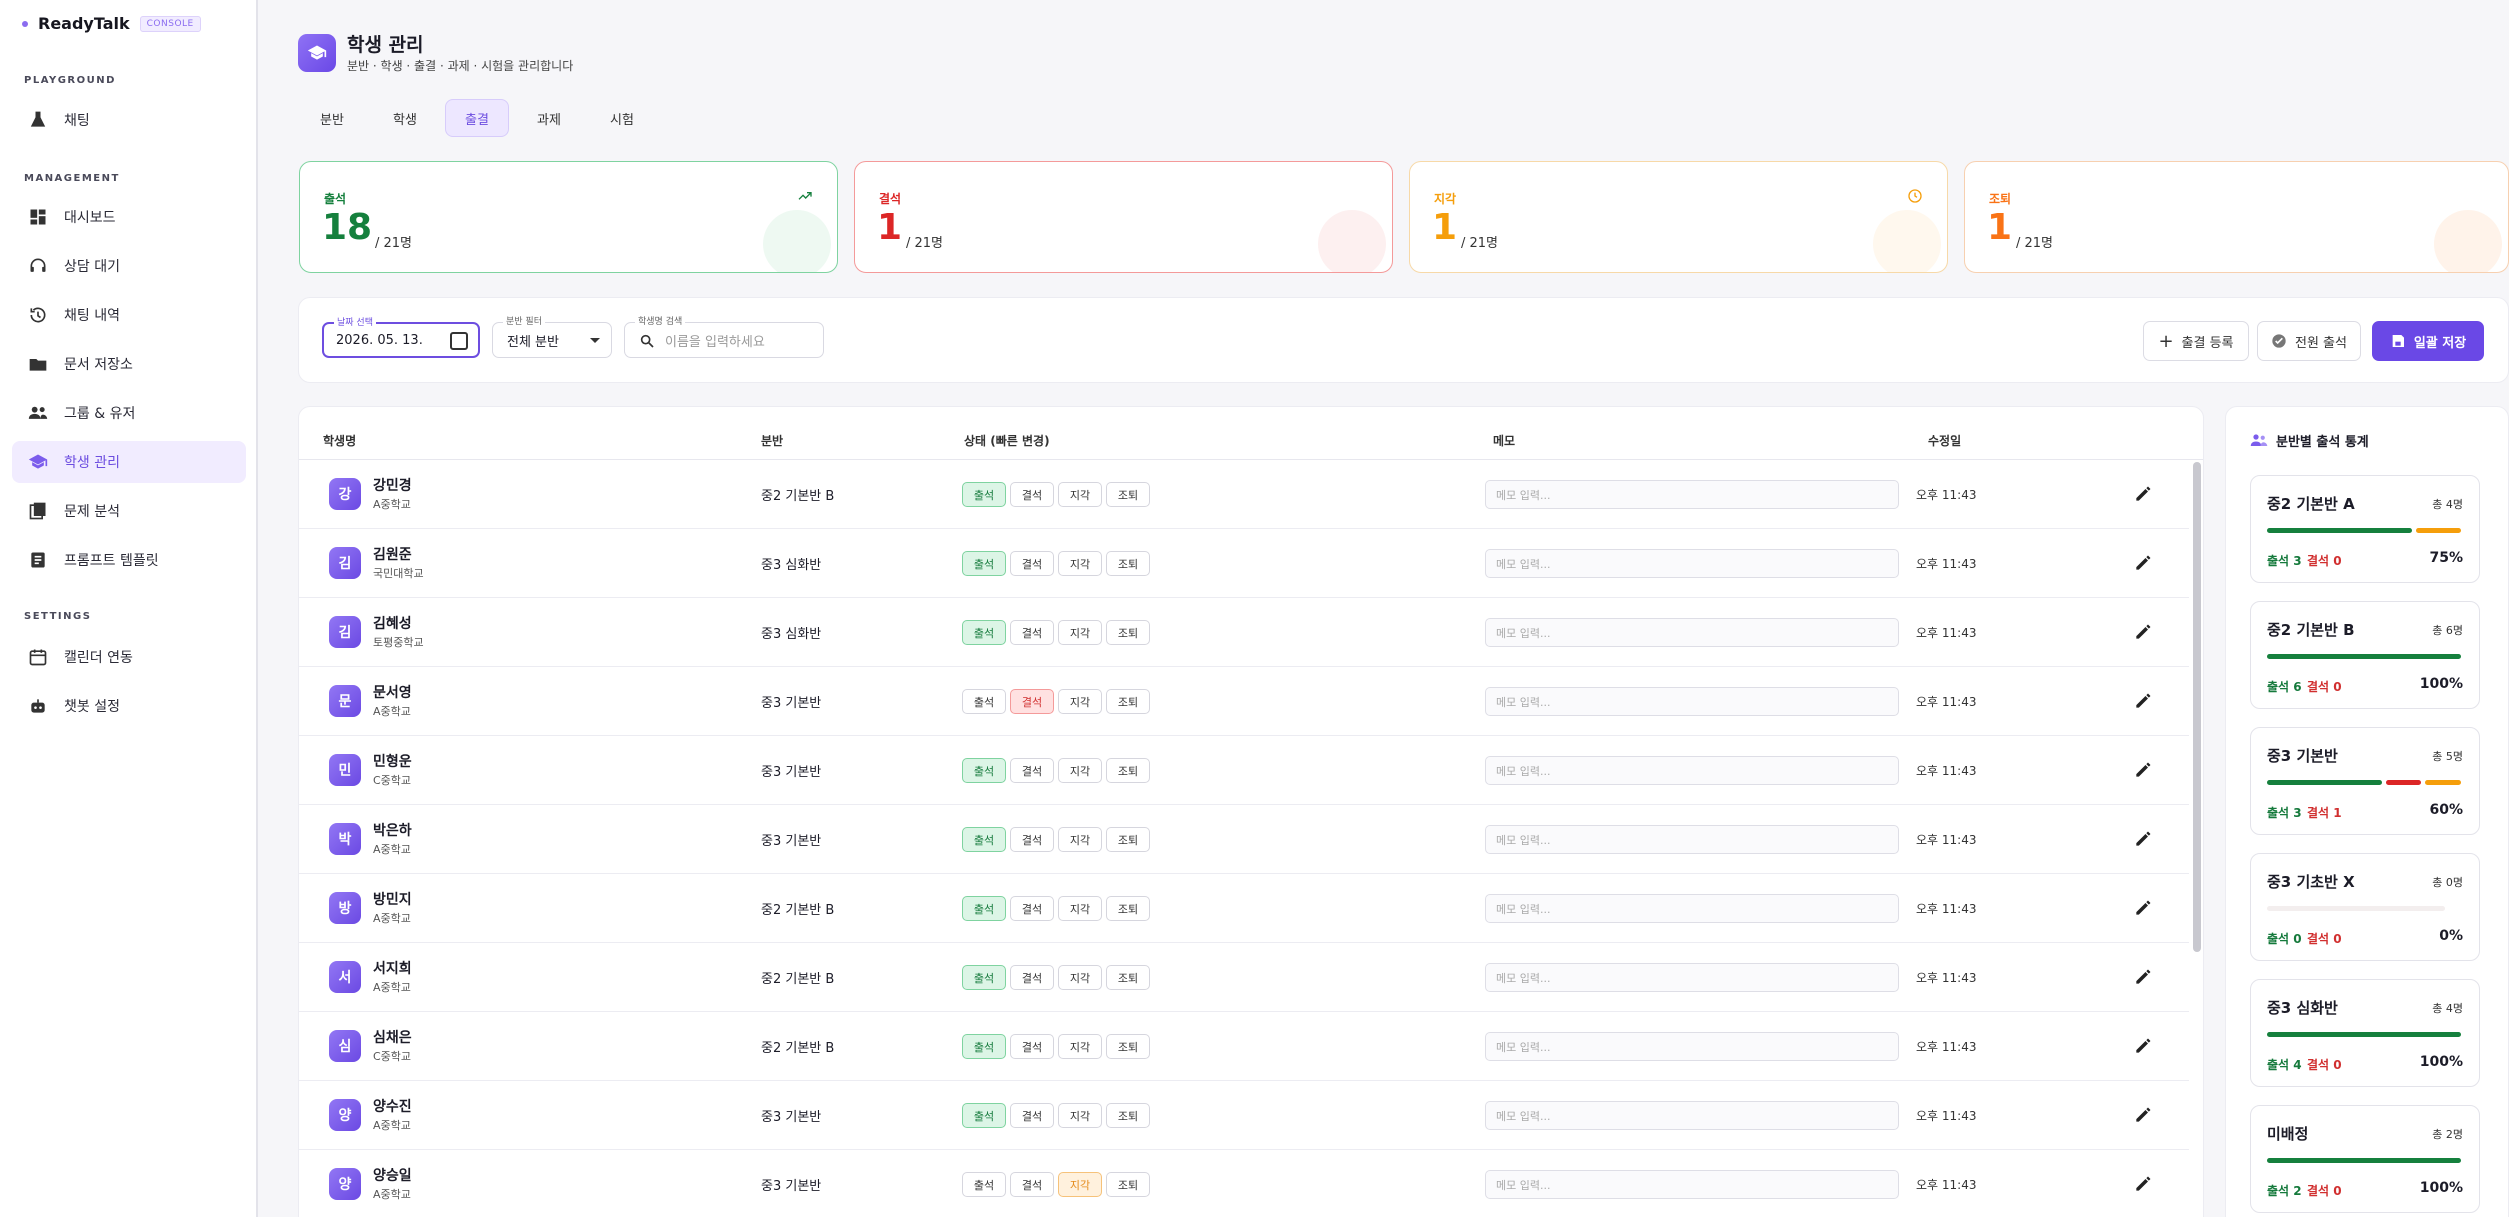  What do you see at coordinates (401, 336) in the screenshot?
I see `date-picker: 날짜 선택 2026. 05. 13.` at bounding box center [401, 336].